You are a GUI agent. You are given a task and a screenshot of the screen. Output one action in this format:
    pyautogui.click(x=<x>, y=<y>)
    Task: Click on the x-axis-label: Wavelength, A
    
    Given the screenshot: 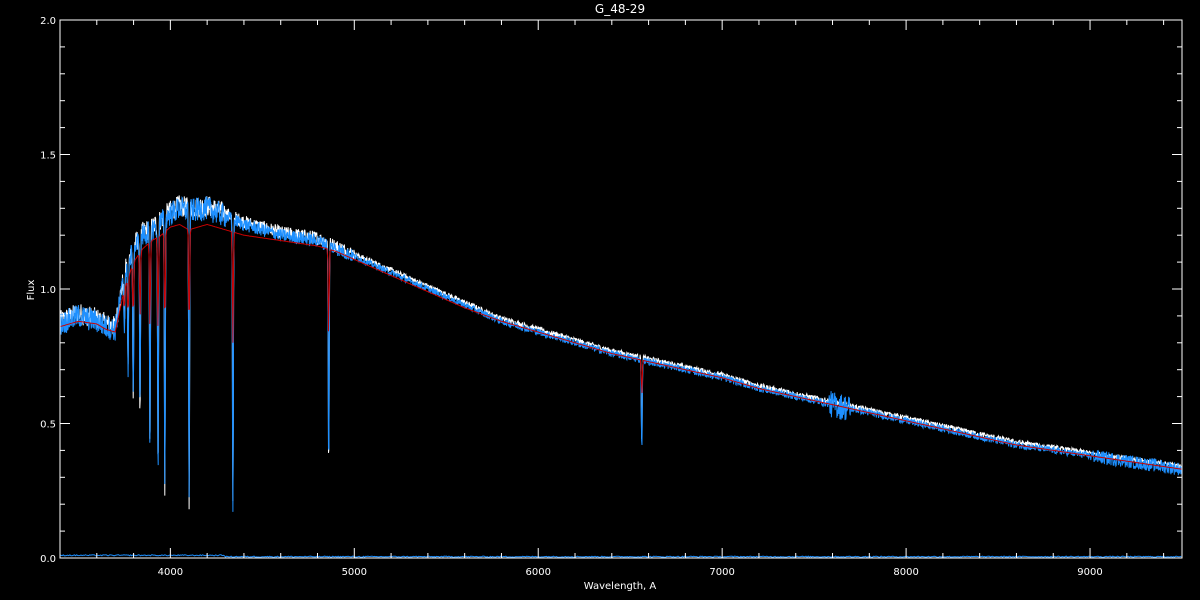 What is the action you would take?
    pyautogui.click(x=620, y=586)
    